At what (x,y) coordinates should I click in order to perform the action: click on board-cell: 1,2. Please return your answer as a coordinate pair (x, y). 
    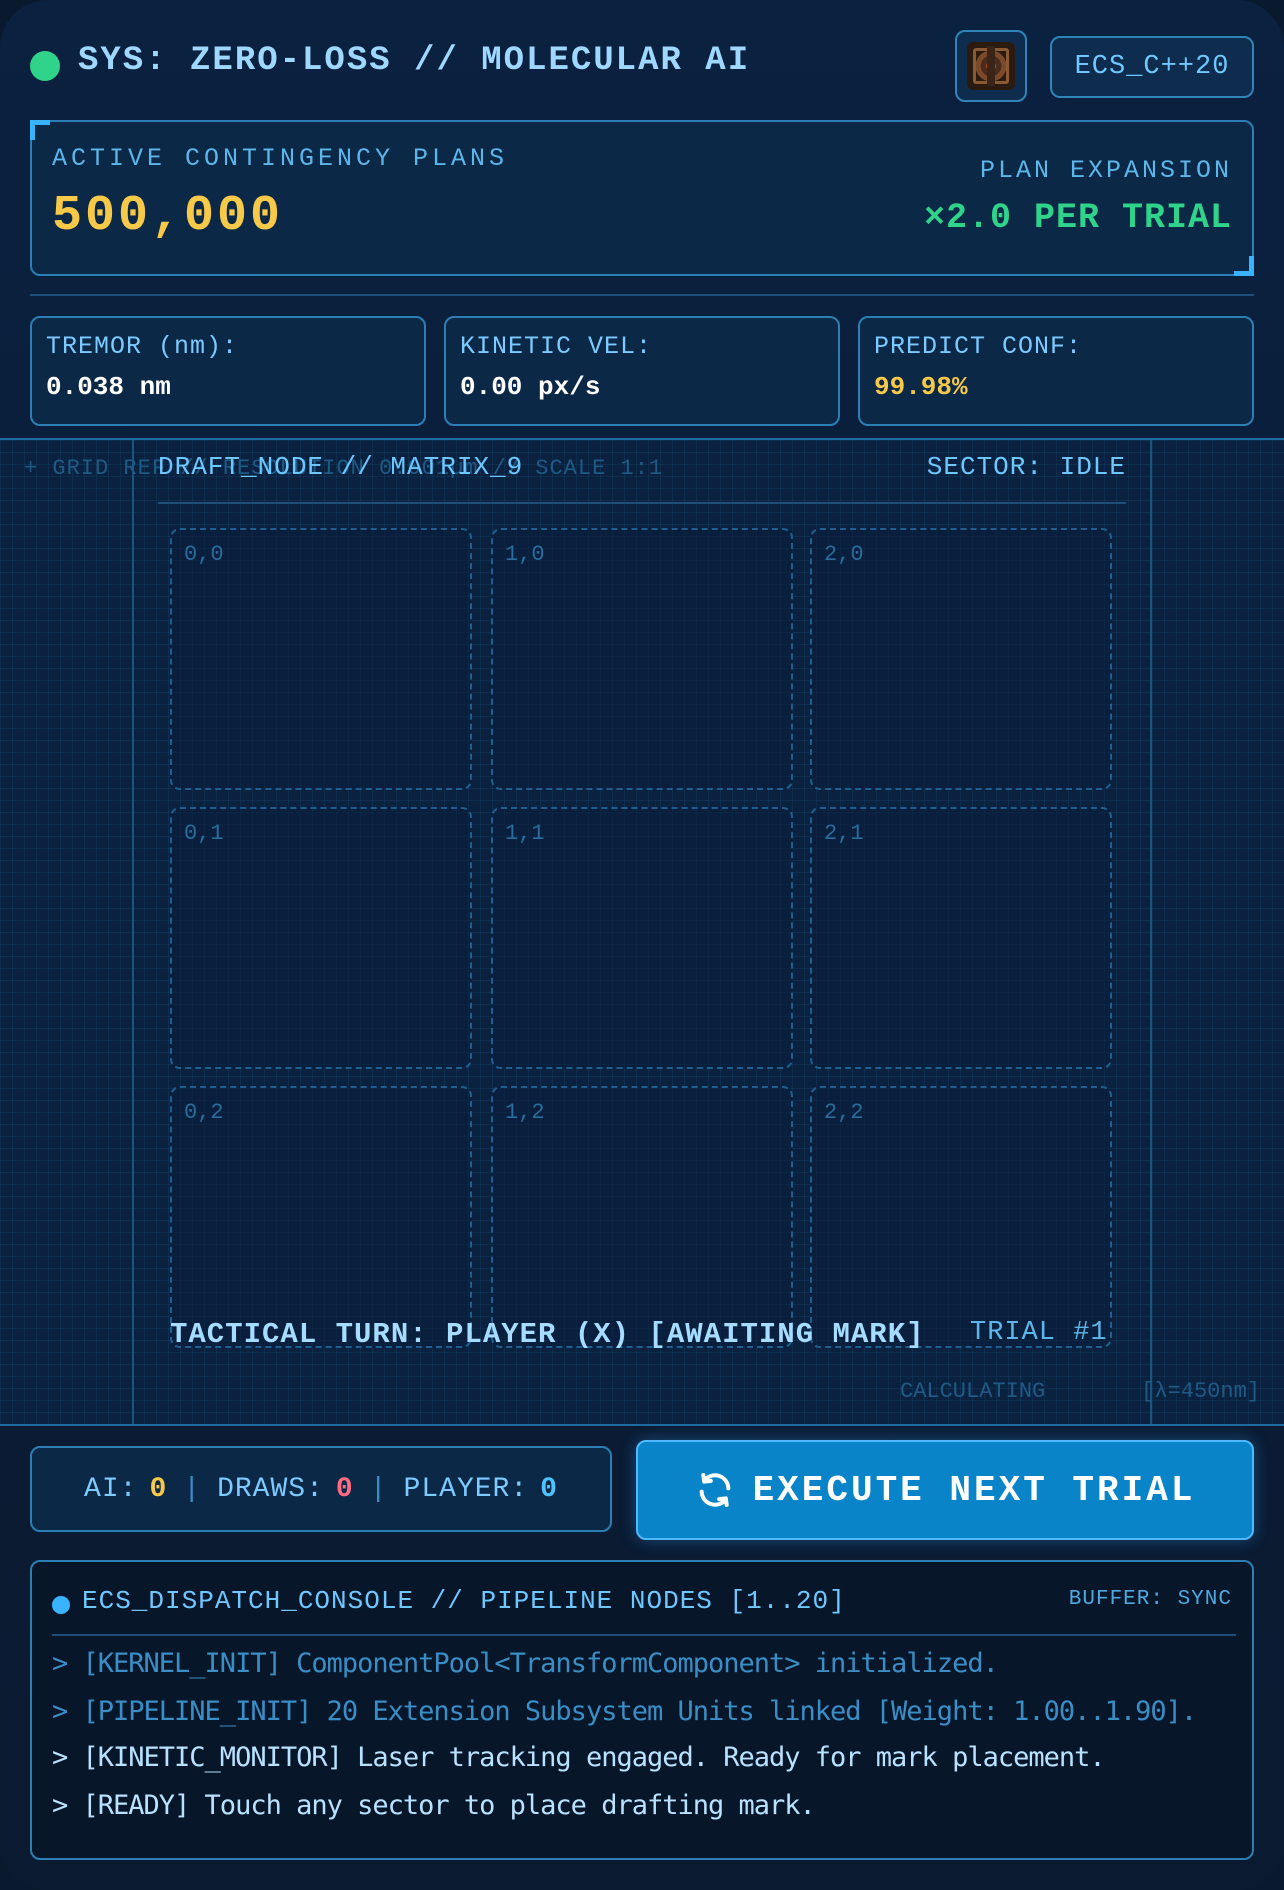
    Looking at the image, I should click on (642, 1217).